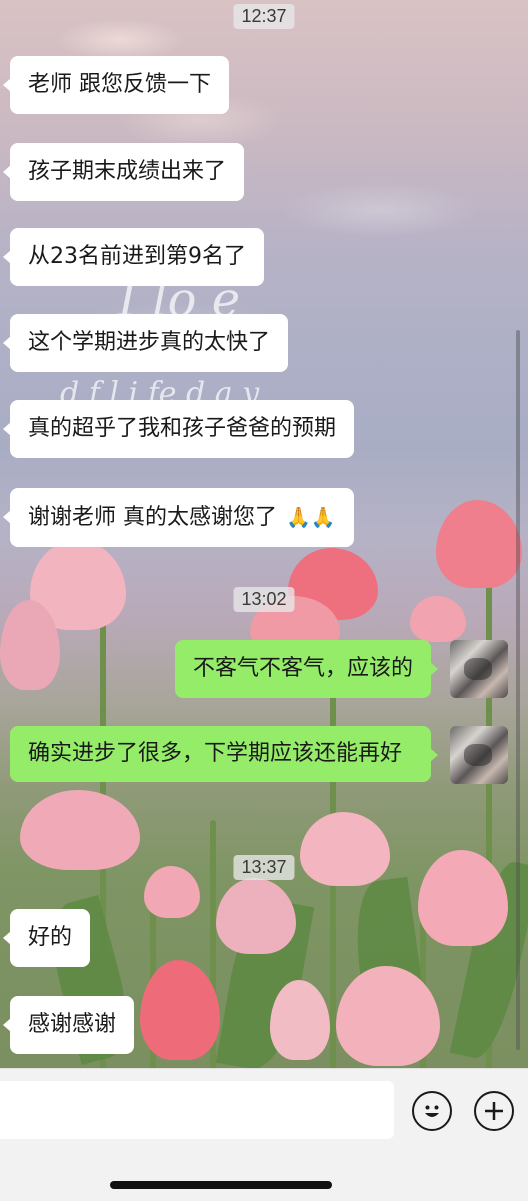  I want to click on message-input-bar, so click(264, 1134).